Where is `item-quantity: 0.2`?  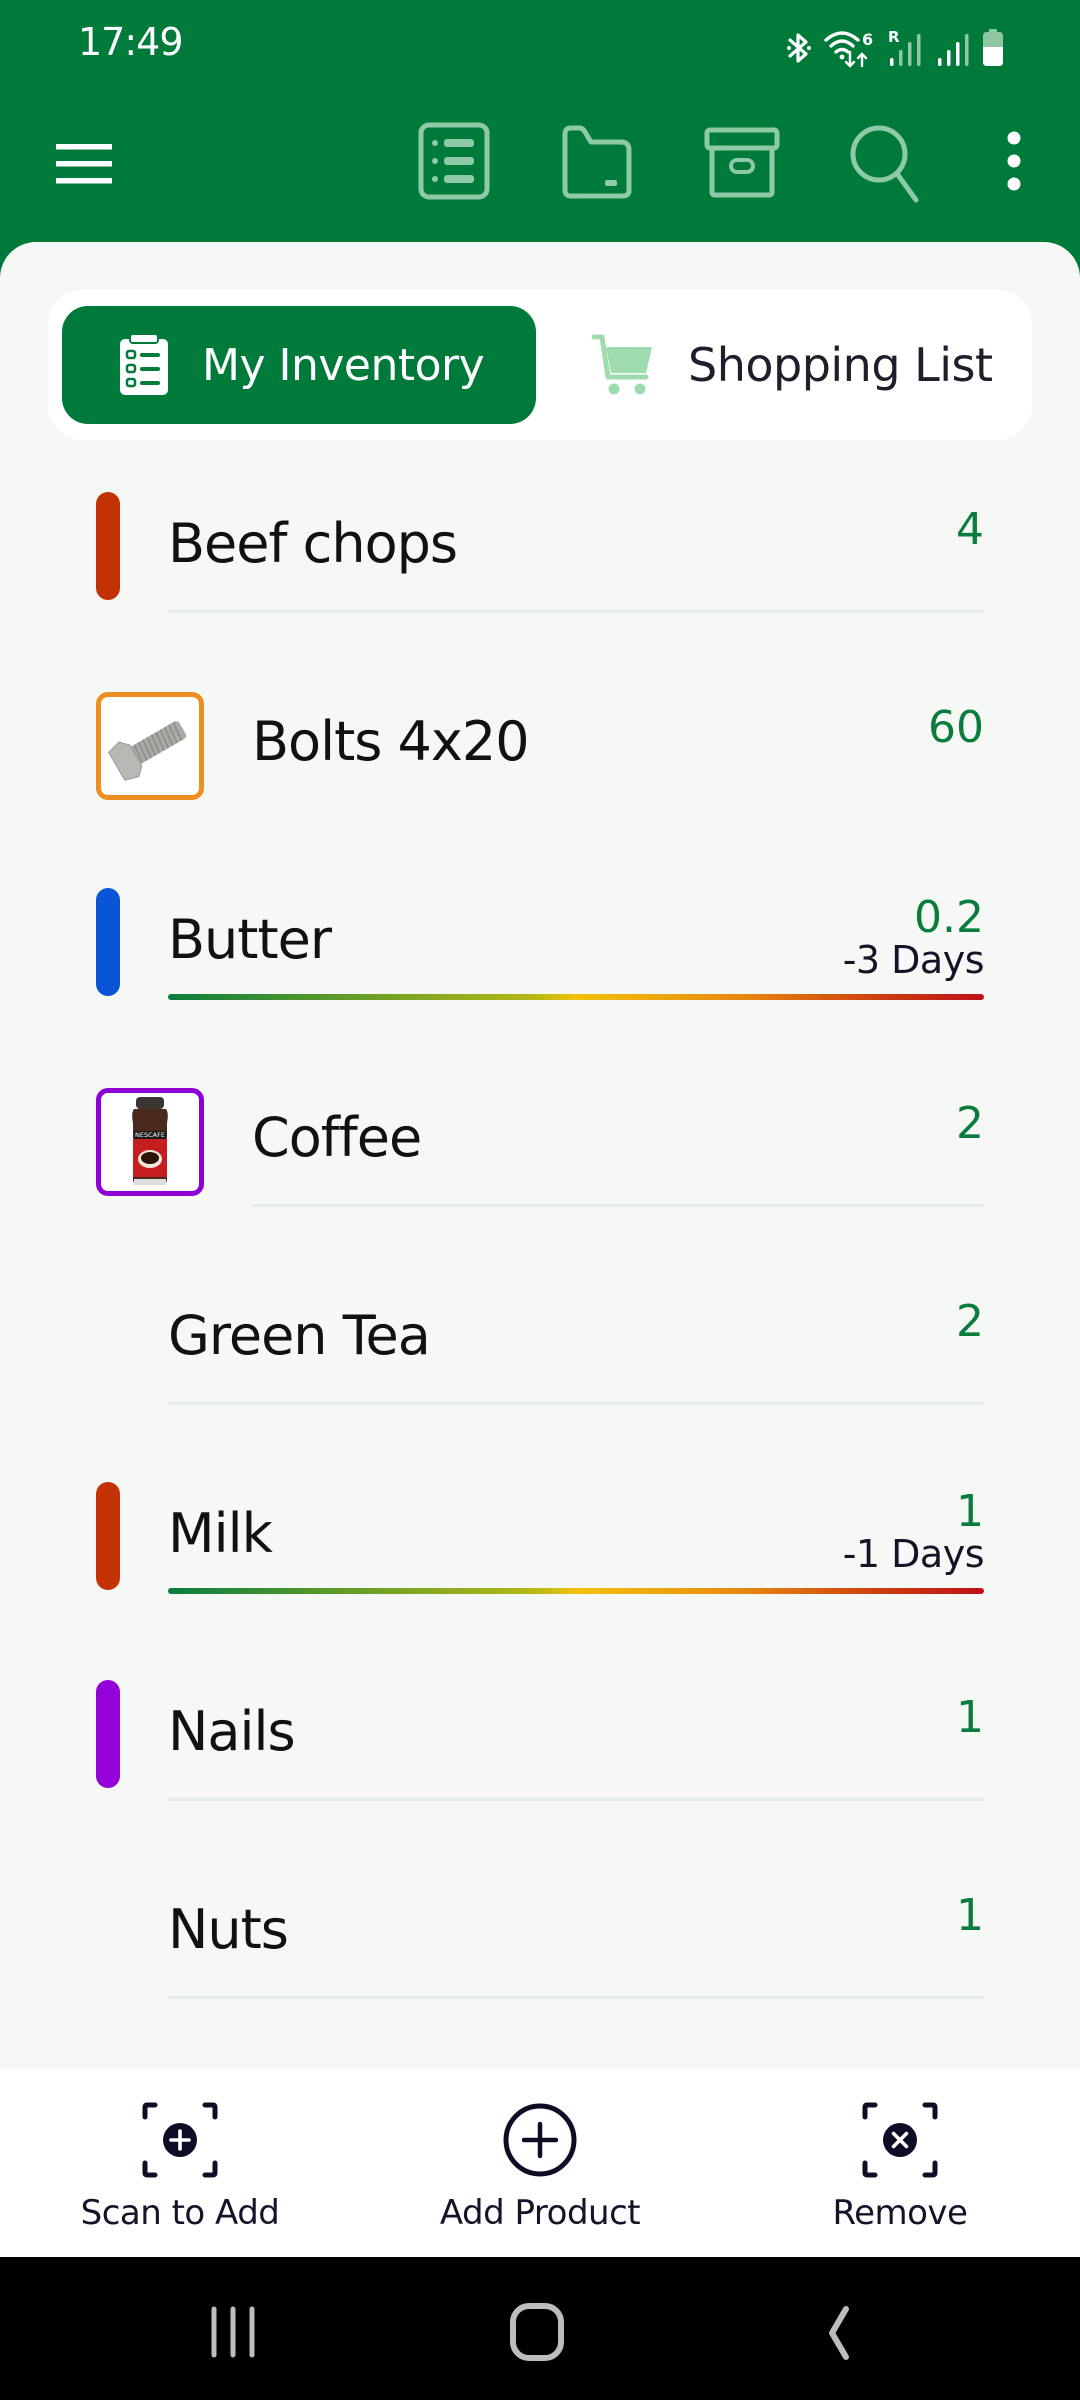 item-quantity: 0.2 is located at coordinates (949, 917).